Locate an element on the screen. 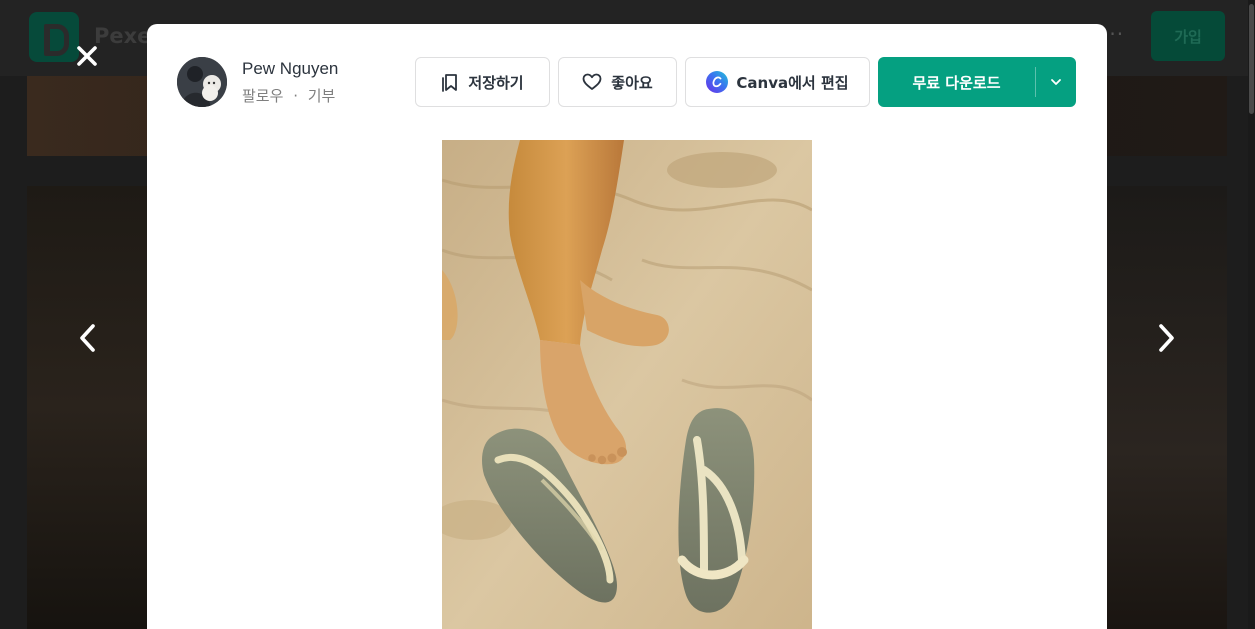 This screenshot has height=629, width=1255. heart-icon is located at coordinates (592, 82).